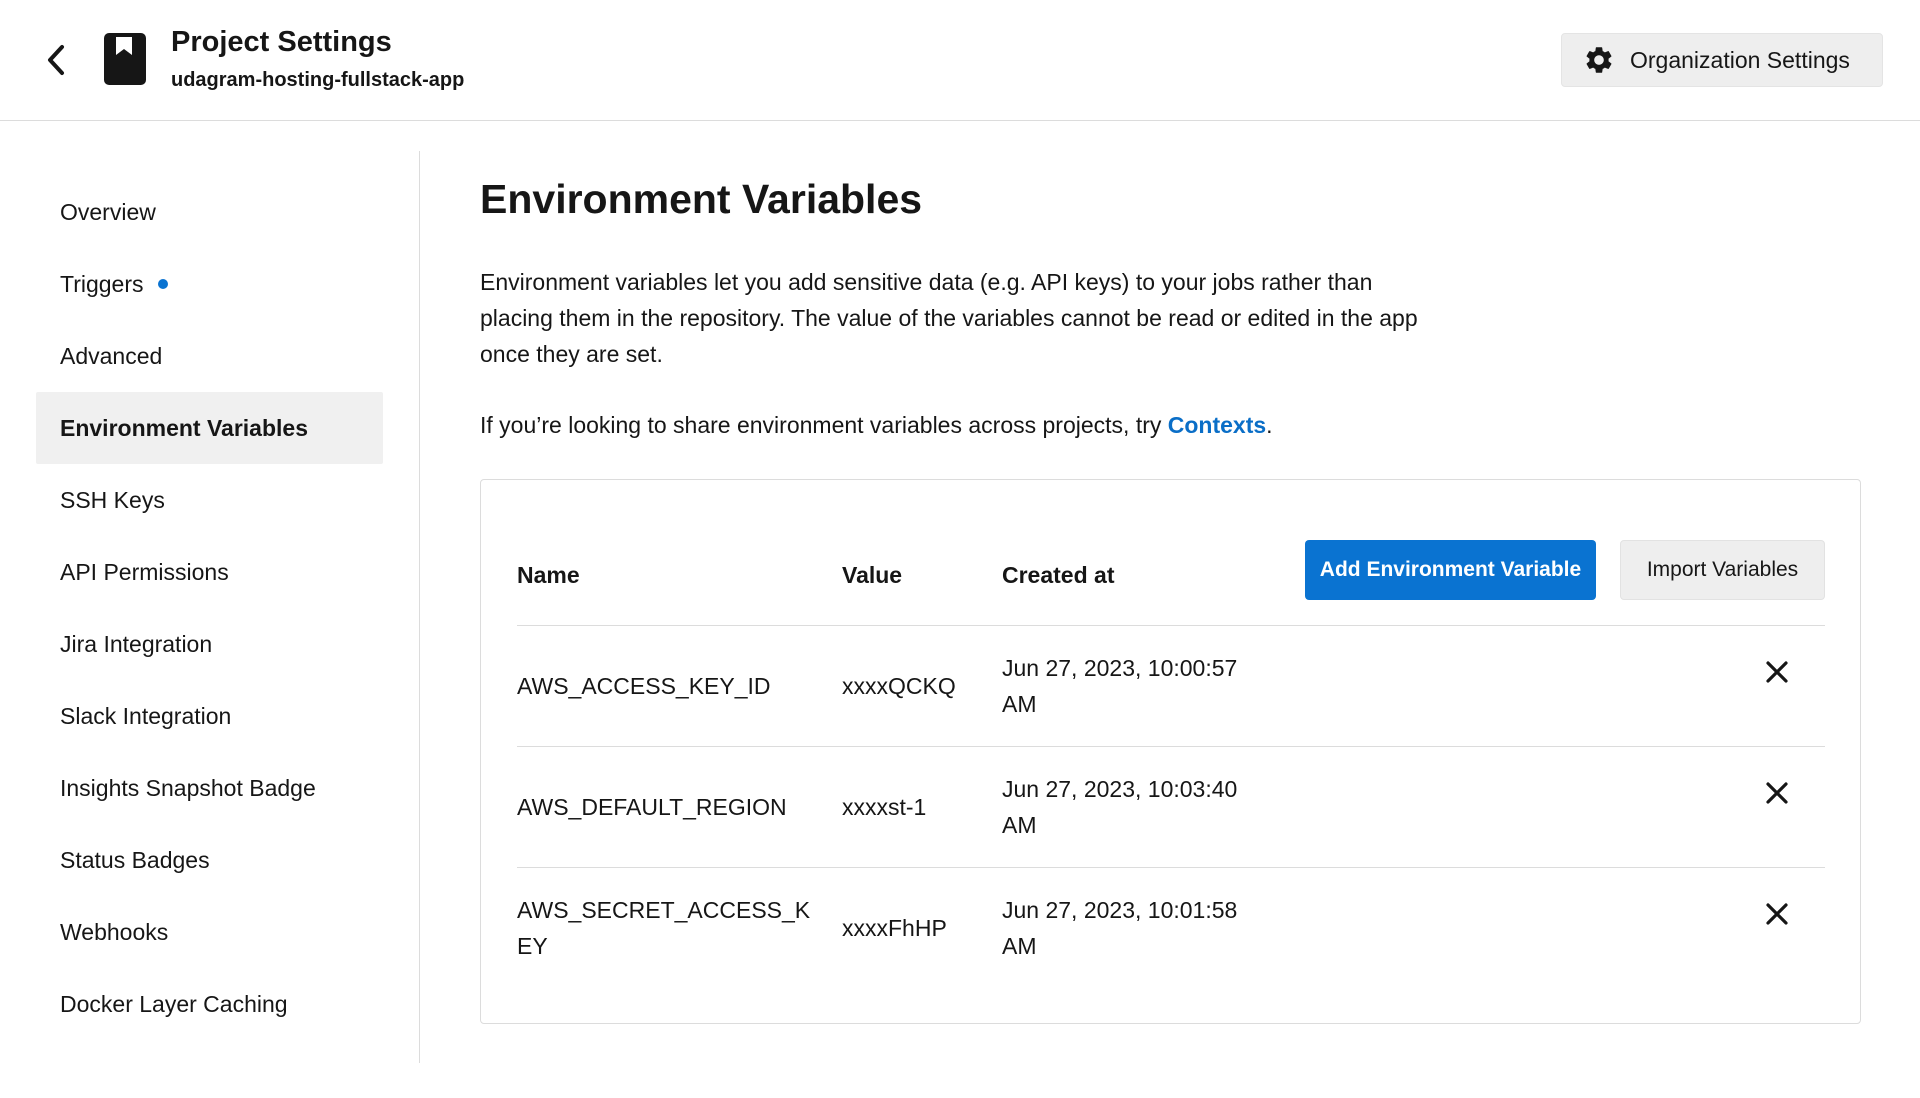 The image size is (1920, 1098). I want to click on variable-created-at: Jun 27, 2023, 10:03:40 AM, so click(1120, 807).